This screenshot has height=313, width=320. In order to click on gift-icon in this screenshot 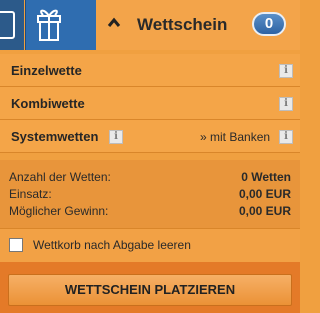, I will do `click(49, 25)`.